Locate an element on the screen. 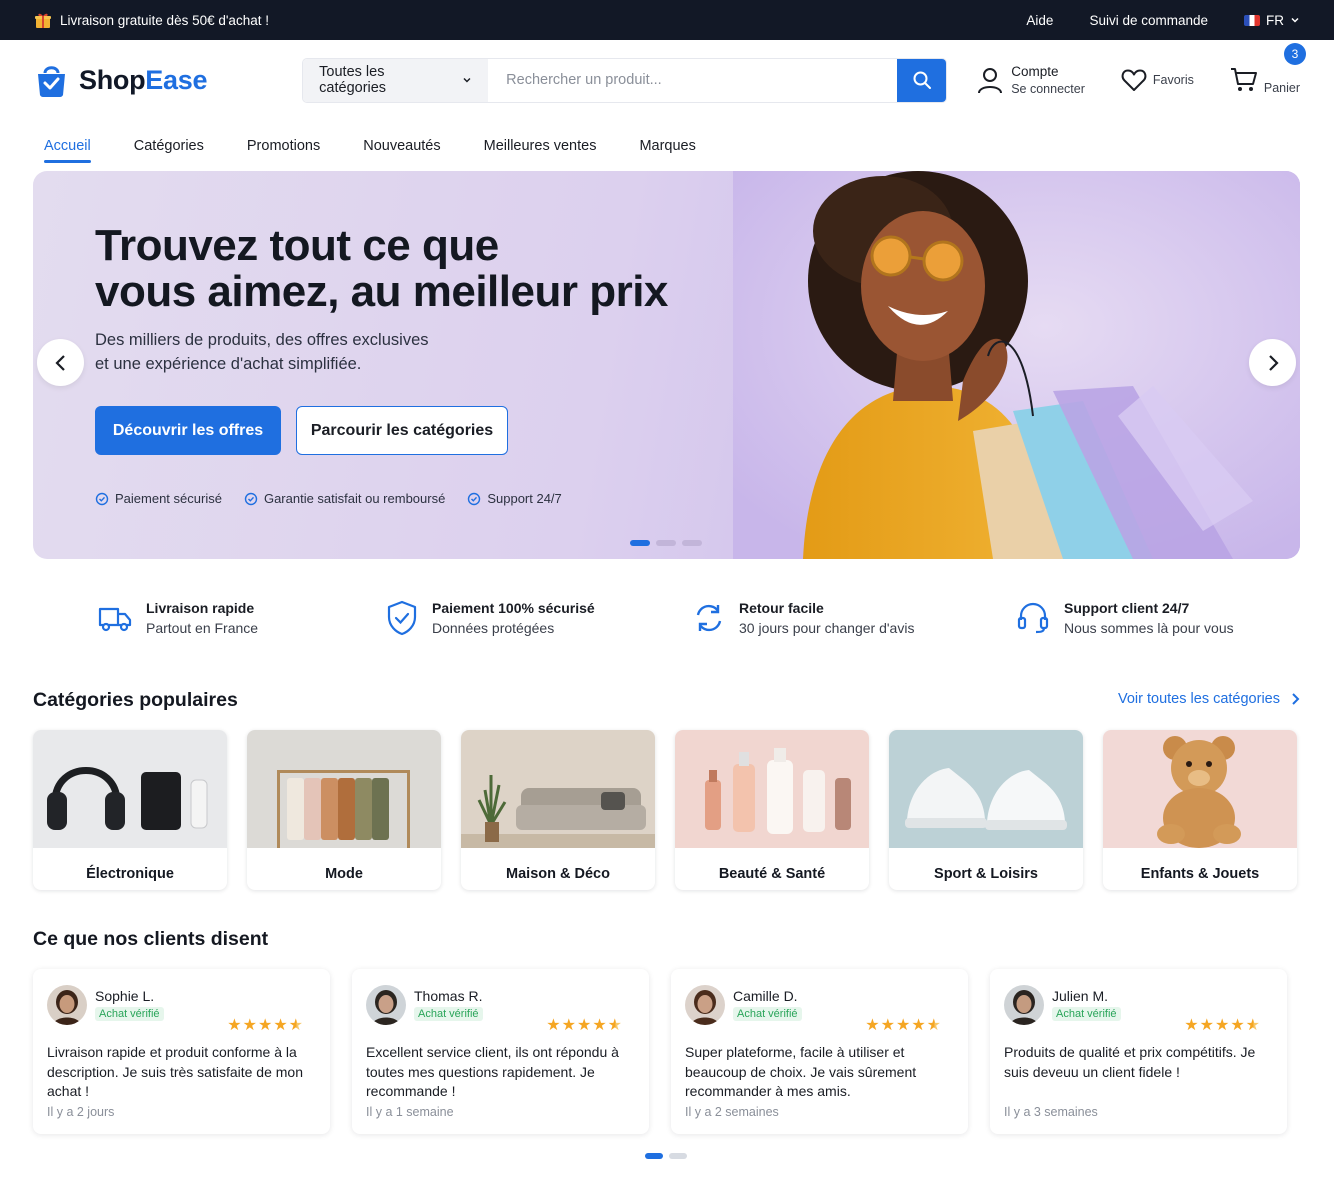 The width and height of the screenshot is (1334, 1179). shield-check-icon is located at coordinates (402, 618).